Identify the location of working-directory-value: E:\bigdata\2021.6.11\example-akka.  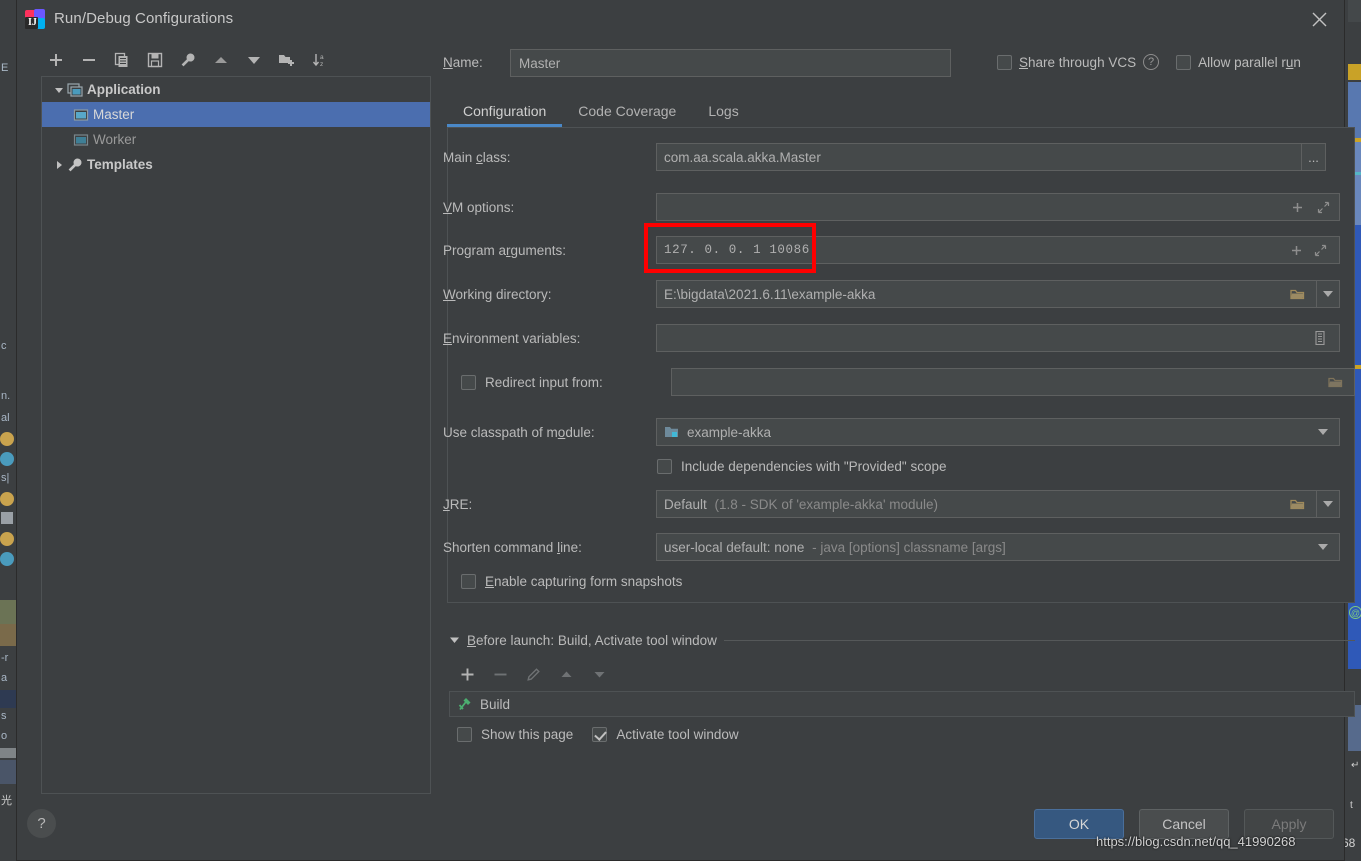
(770, 294).